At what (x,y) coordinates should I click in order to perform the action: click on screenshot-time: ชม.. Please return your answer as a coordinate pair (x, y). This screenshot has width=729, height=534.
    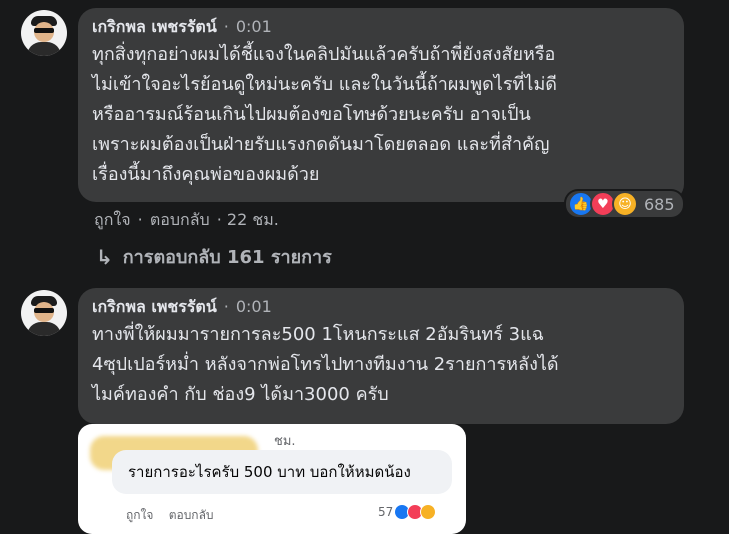
    Looking at the image, I should click on (285, 441).